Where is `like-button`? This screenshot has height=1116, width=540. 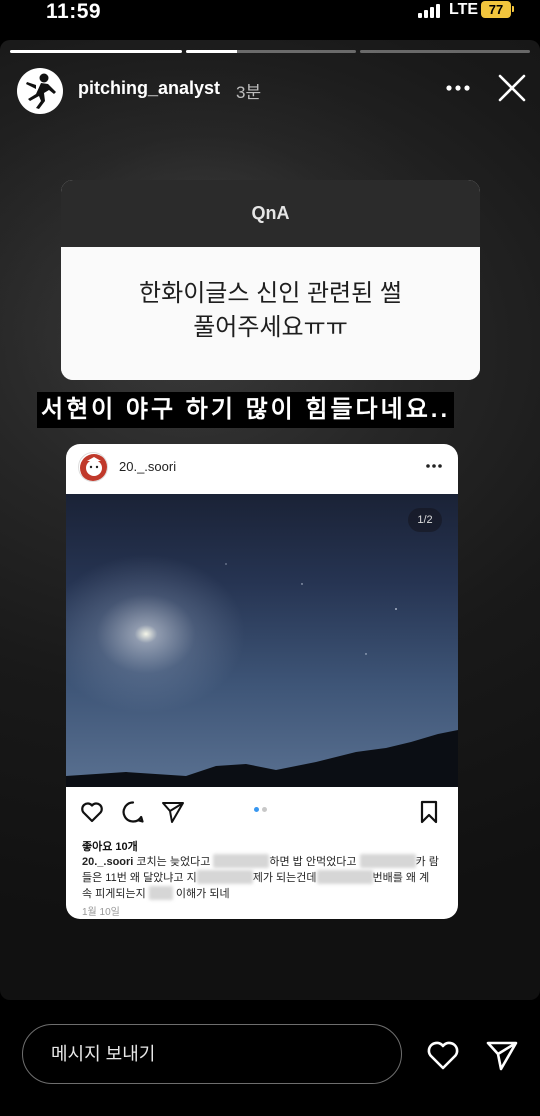 like-button is located at coordinates (92, 812).